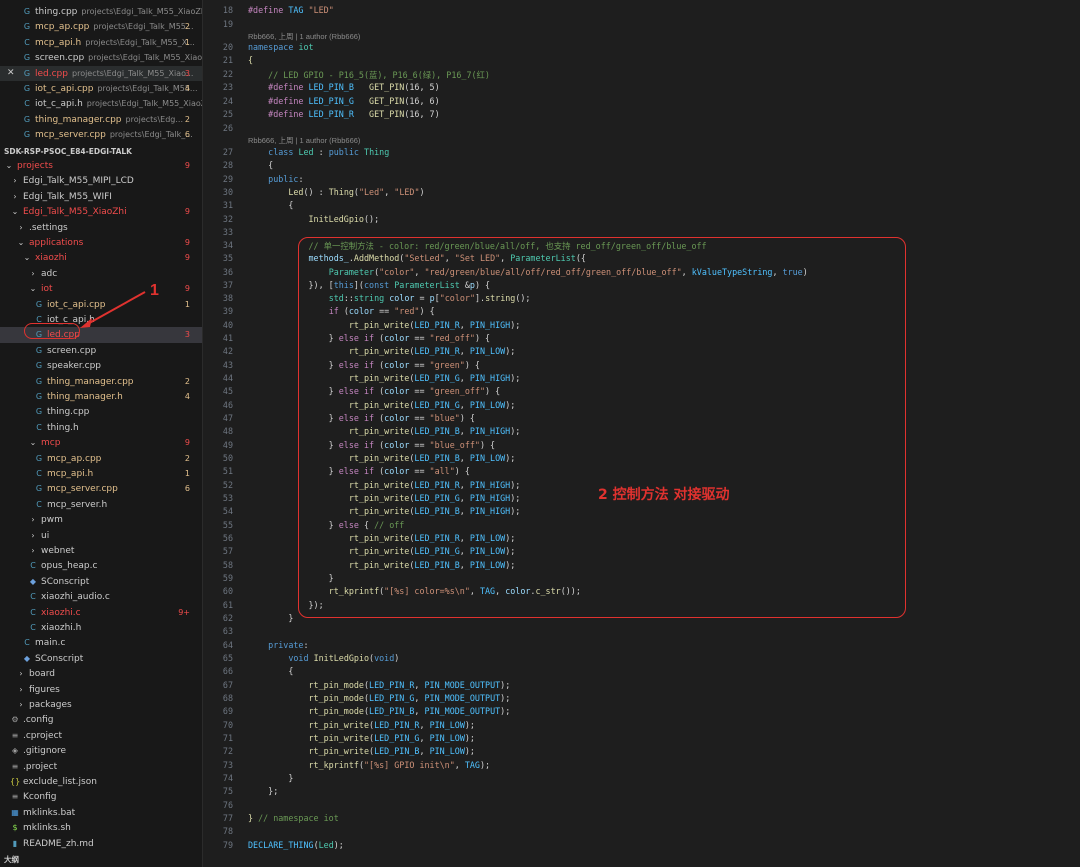 The height and width of the screenshot is (867, 1080). What do you see at coordinates (113, 309) in the screenshot?
I see `annotation-arrow` at bounding box center [113, 309].